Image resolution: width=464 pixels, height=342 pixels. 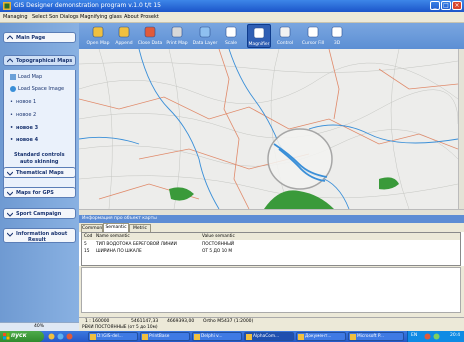 What do you see at coordinates (120, 327) in the screenshot?
I see `status-object: РЕКИ ПОСТОЯННЫЕ (от 5 до 10м)` at bounding box center [120, 327].